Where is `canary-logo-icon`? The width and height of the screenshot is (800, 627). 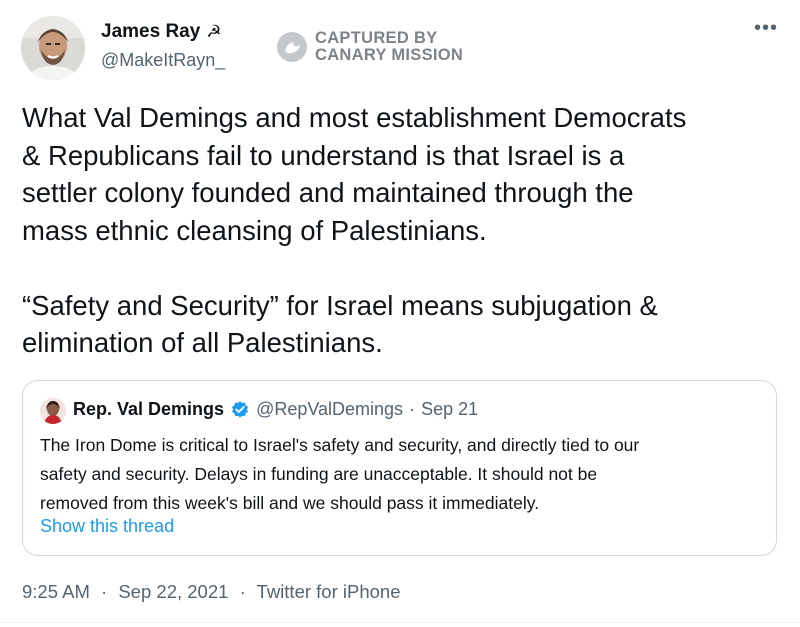 canary-logo-icon is located at coordinates (292, 47).